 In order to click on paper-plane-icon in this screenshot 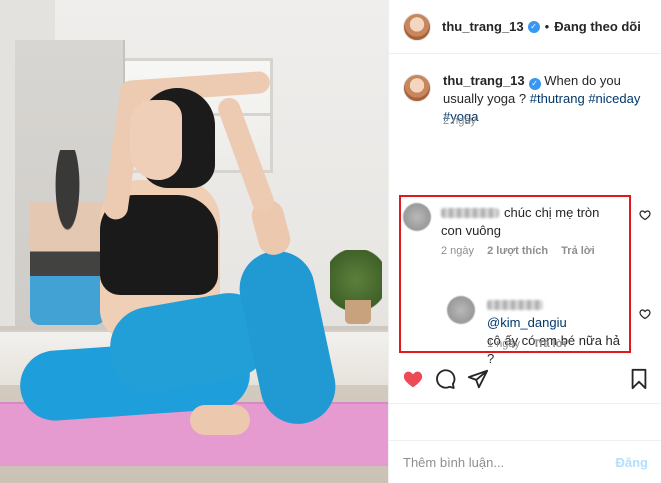, I will do `click(478, 379)`.